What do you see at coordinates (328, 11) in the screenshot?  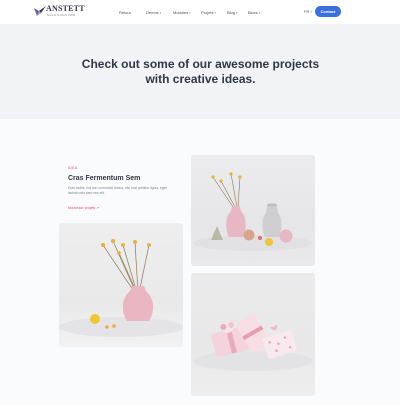 I see `contact-button: Contact` at bounding box center [328, 11].